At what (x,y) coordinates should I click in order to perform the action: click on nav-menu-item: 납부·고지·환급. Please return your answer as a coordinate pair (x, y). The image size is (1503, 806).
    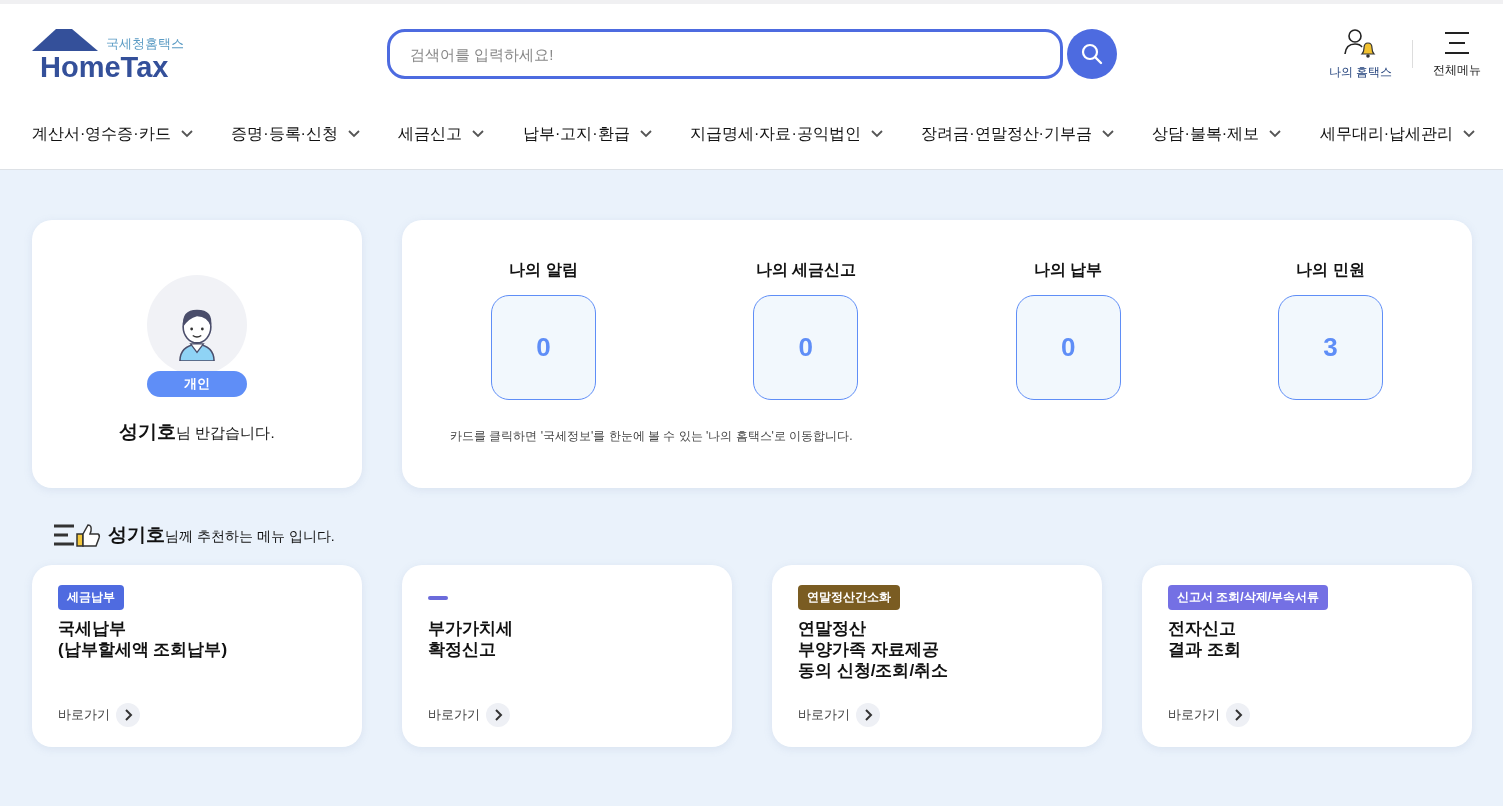
    Looking at the image, I should click on (587, 134).